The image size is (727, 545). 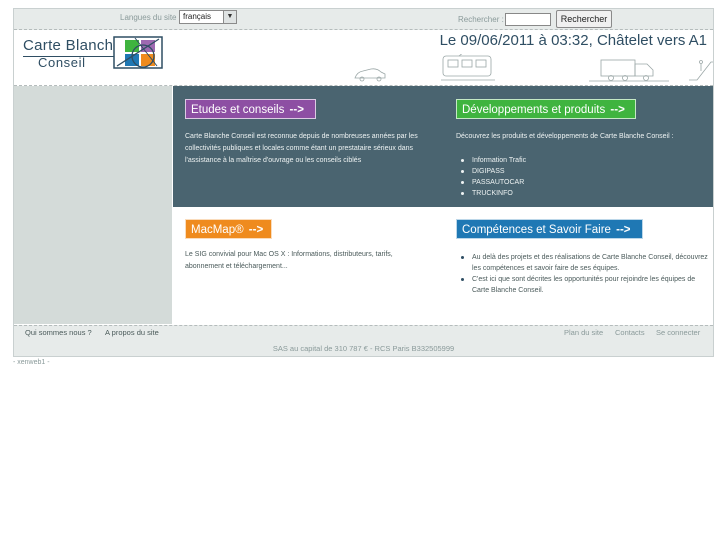 I want to click on language-select-value: français, so click(x=197, y=16).